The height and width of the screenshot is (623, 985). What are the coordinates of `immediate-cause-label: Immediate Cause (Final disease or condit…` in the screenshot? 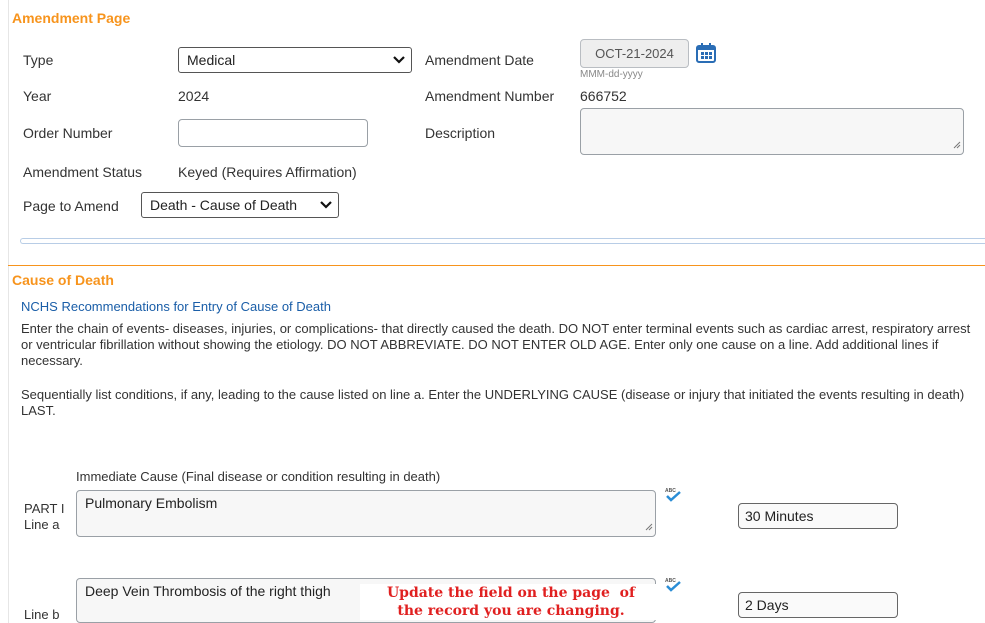 It's located at (258, 476).